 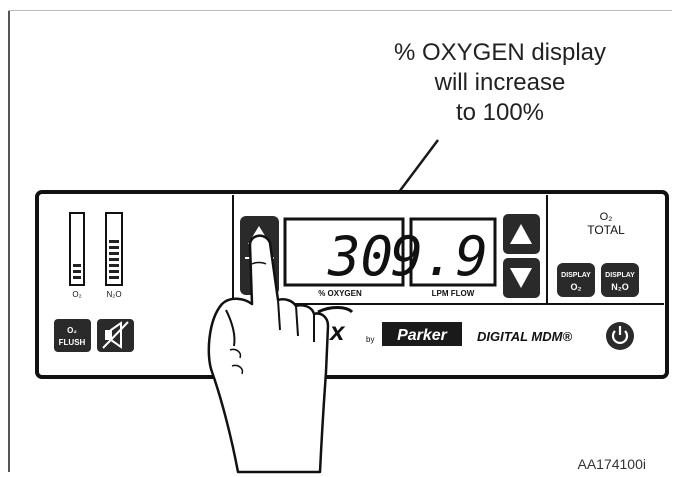 What do you see at coordinates (76, 294) in the screenshot?
I see `flowtube-o2-label: O₂` at bounding box center [76, 294].